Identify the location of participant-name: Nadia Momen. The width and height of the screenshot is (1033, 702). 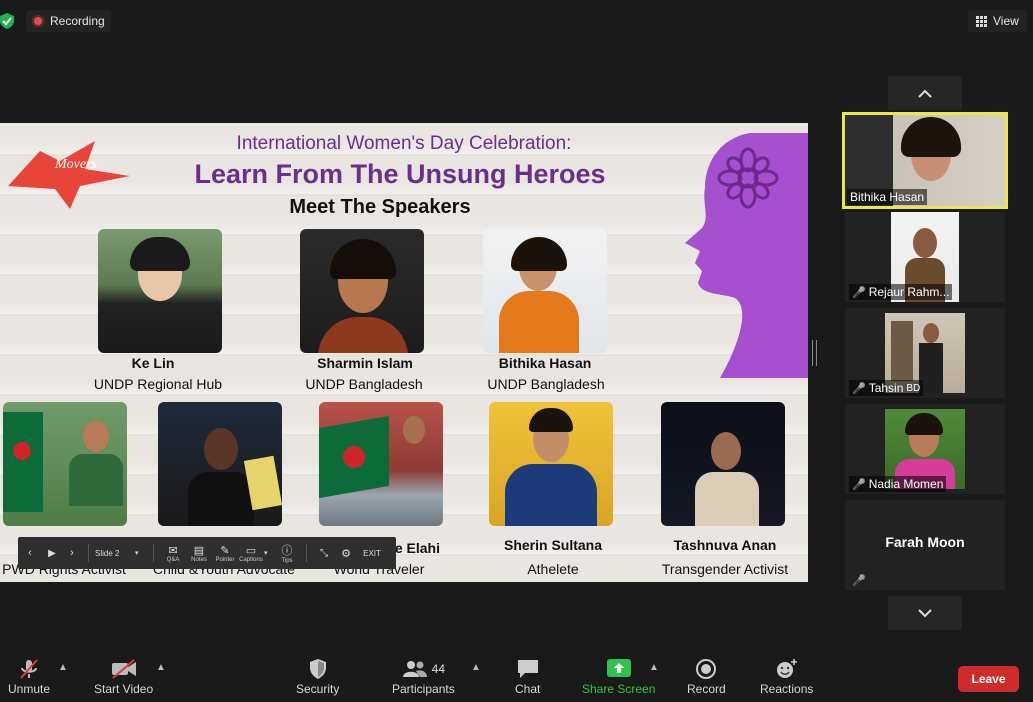
(906, 484).